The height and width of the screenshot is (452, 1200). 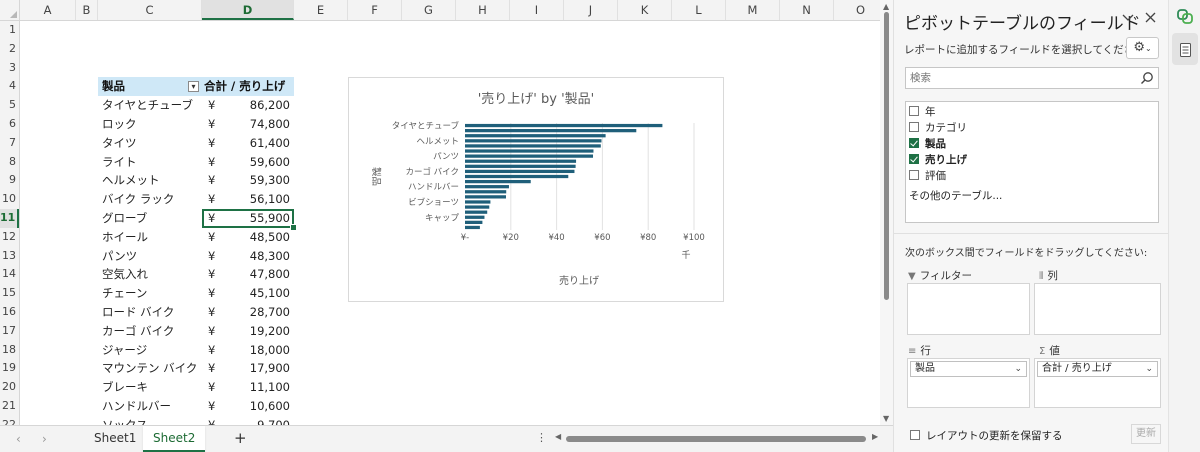 I want to click on field-search-input, so click(x=1020, y=78).